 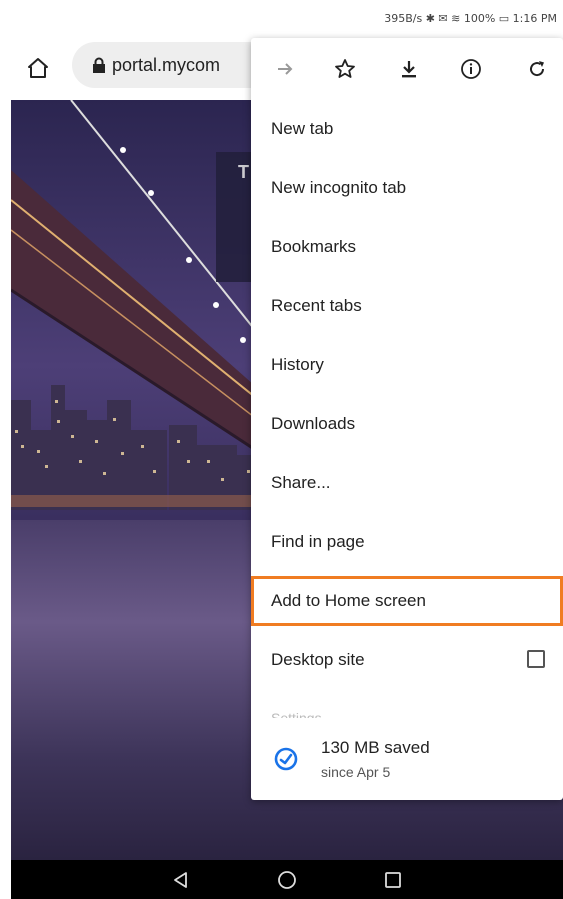 I want to click on info-icon, so click(x=471, y=69).